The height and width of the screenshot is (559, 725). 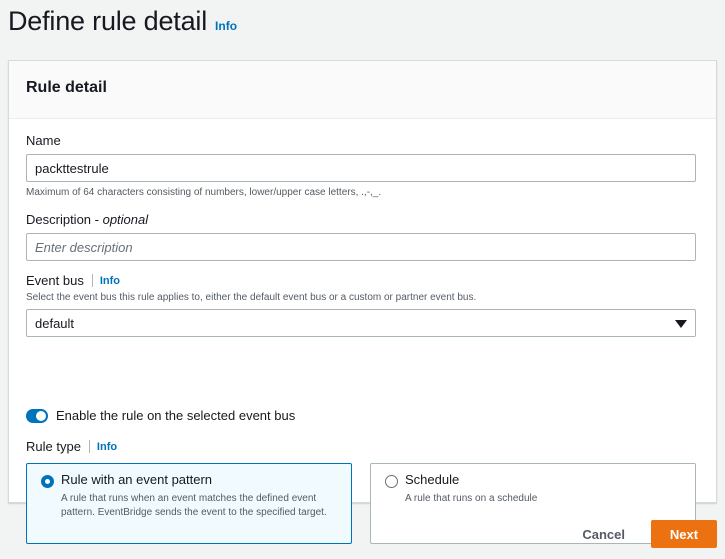 I want to click on page-info-link: Info, so click(x=226, y=26).